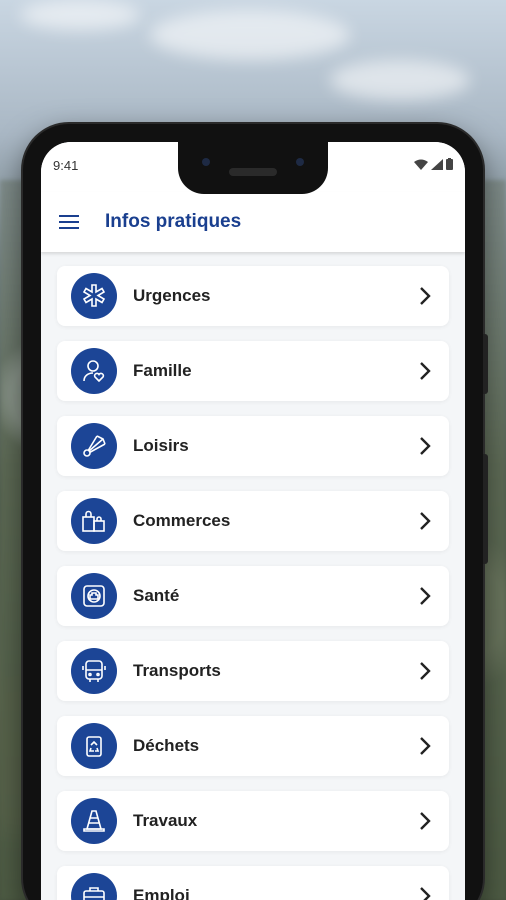 The width and height of the screenshot is (506, 900). Describe the element at coordinates (94, 521) in the screenshot. I see `shopping-bags-icon` at that location.